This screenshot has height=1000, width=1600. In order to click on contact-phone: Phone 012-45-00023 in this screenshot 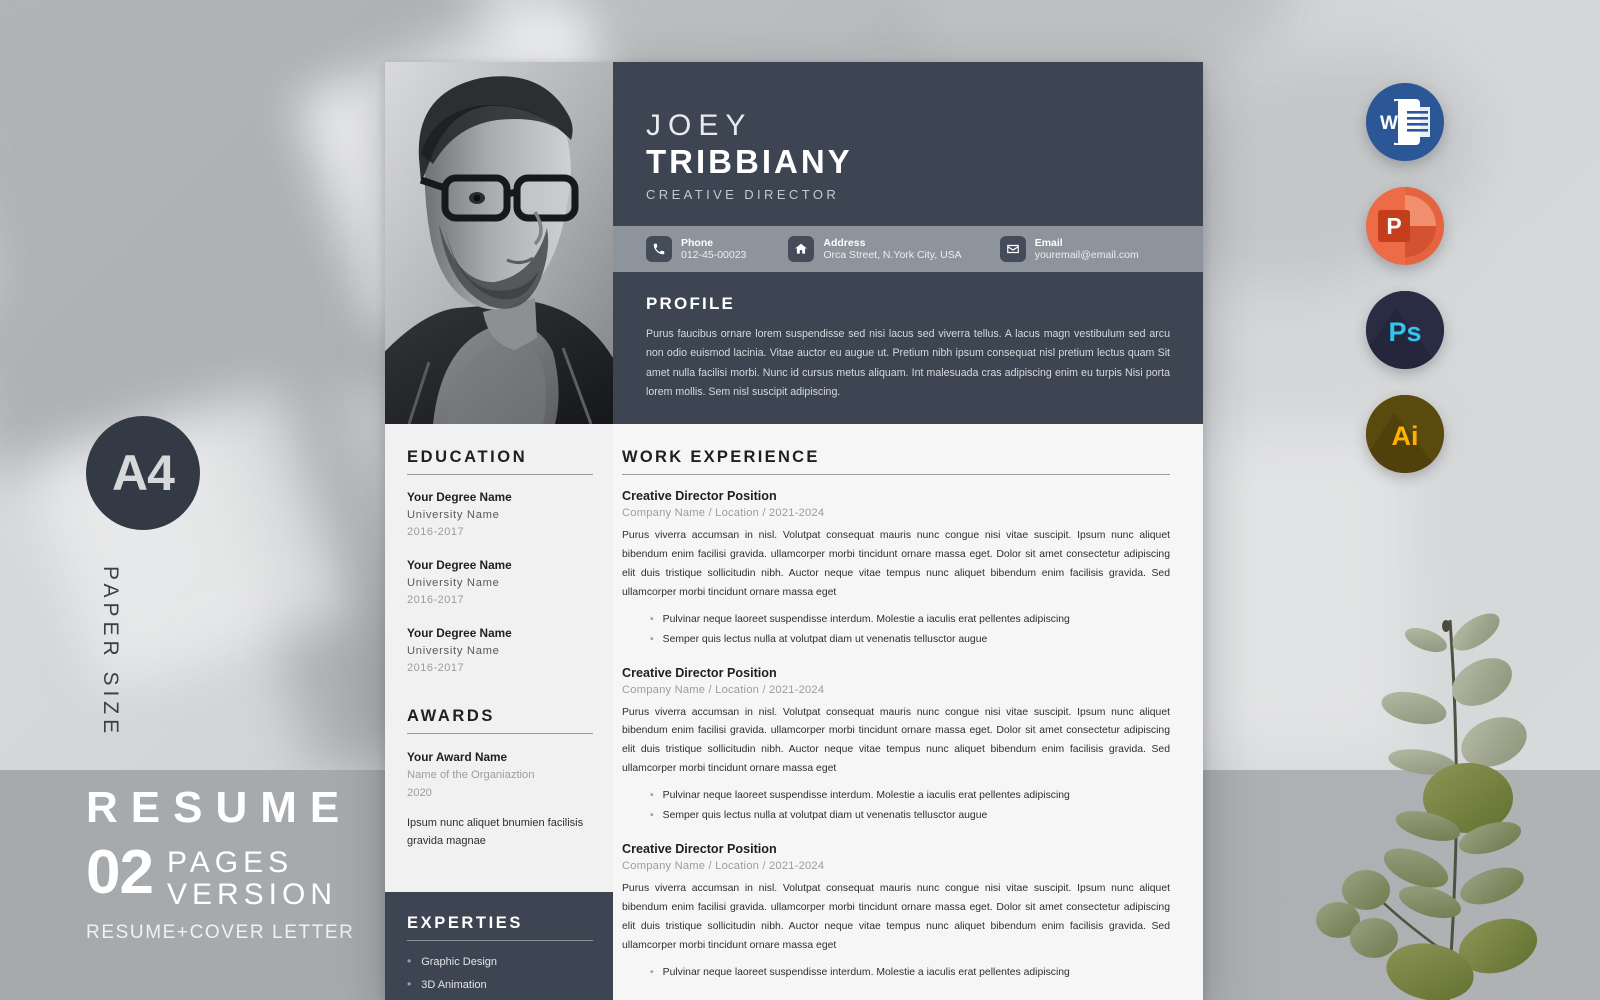, I will do `click(696, 249)`.